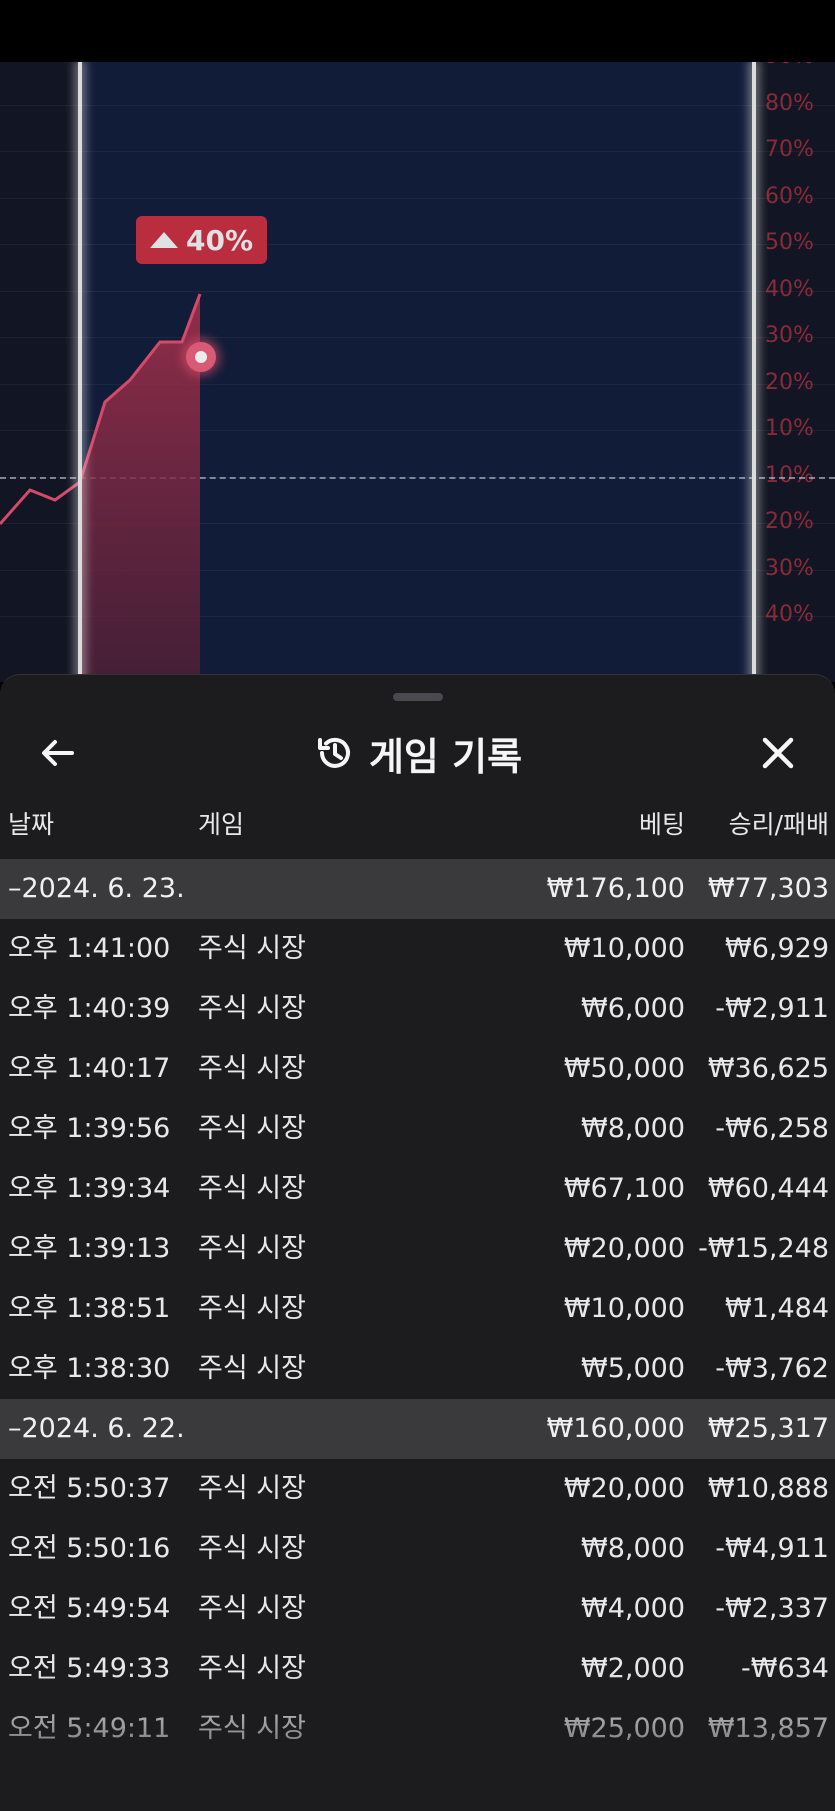 Image resolution: width=835 pixels, height=1811 pixels. What do you see at coordinates (417, 1249) in the screenshot?
I see `table-row: 오후 1:39:13 주식 시장 ₩20,000 -₩15,248` at bounding box center [417, 1249].